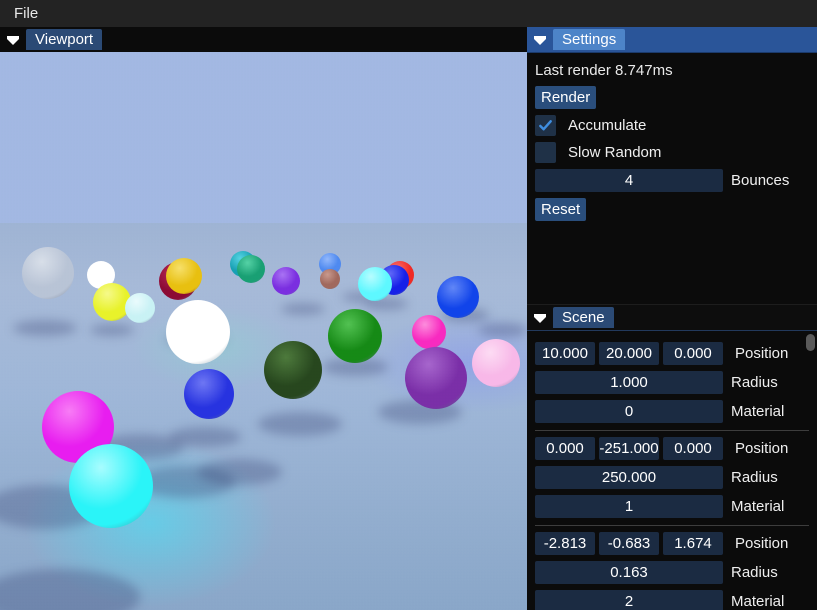 This screenshot has width=817, height=610. What do you see at coordinates (24, 14) in the screenshot?
I see `menu-item-file: File` at bounding box center [24, 14].